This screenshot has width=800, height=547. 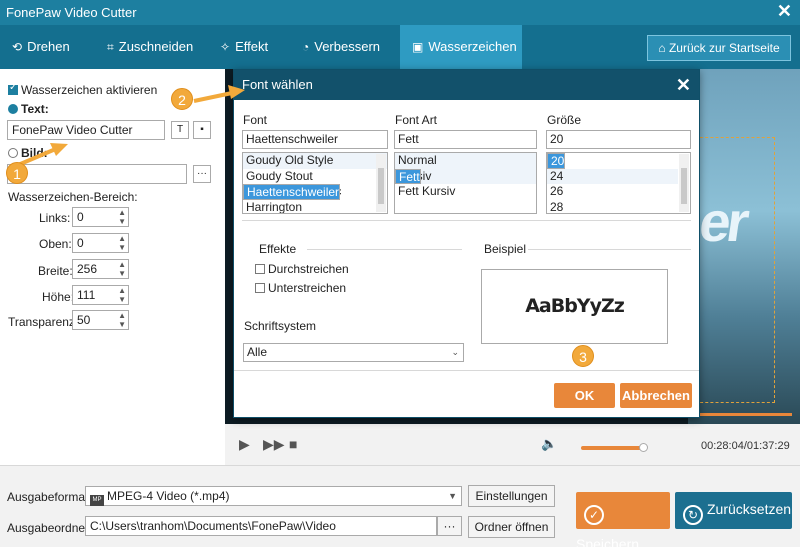 What do you see at coordinates (131, 126) in the screenshot?
I see `annotation-arrows` at bounding box center [131, 126].